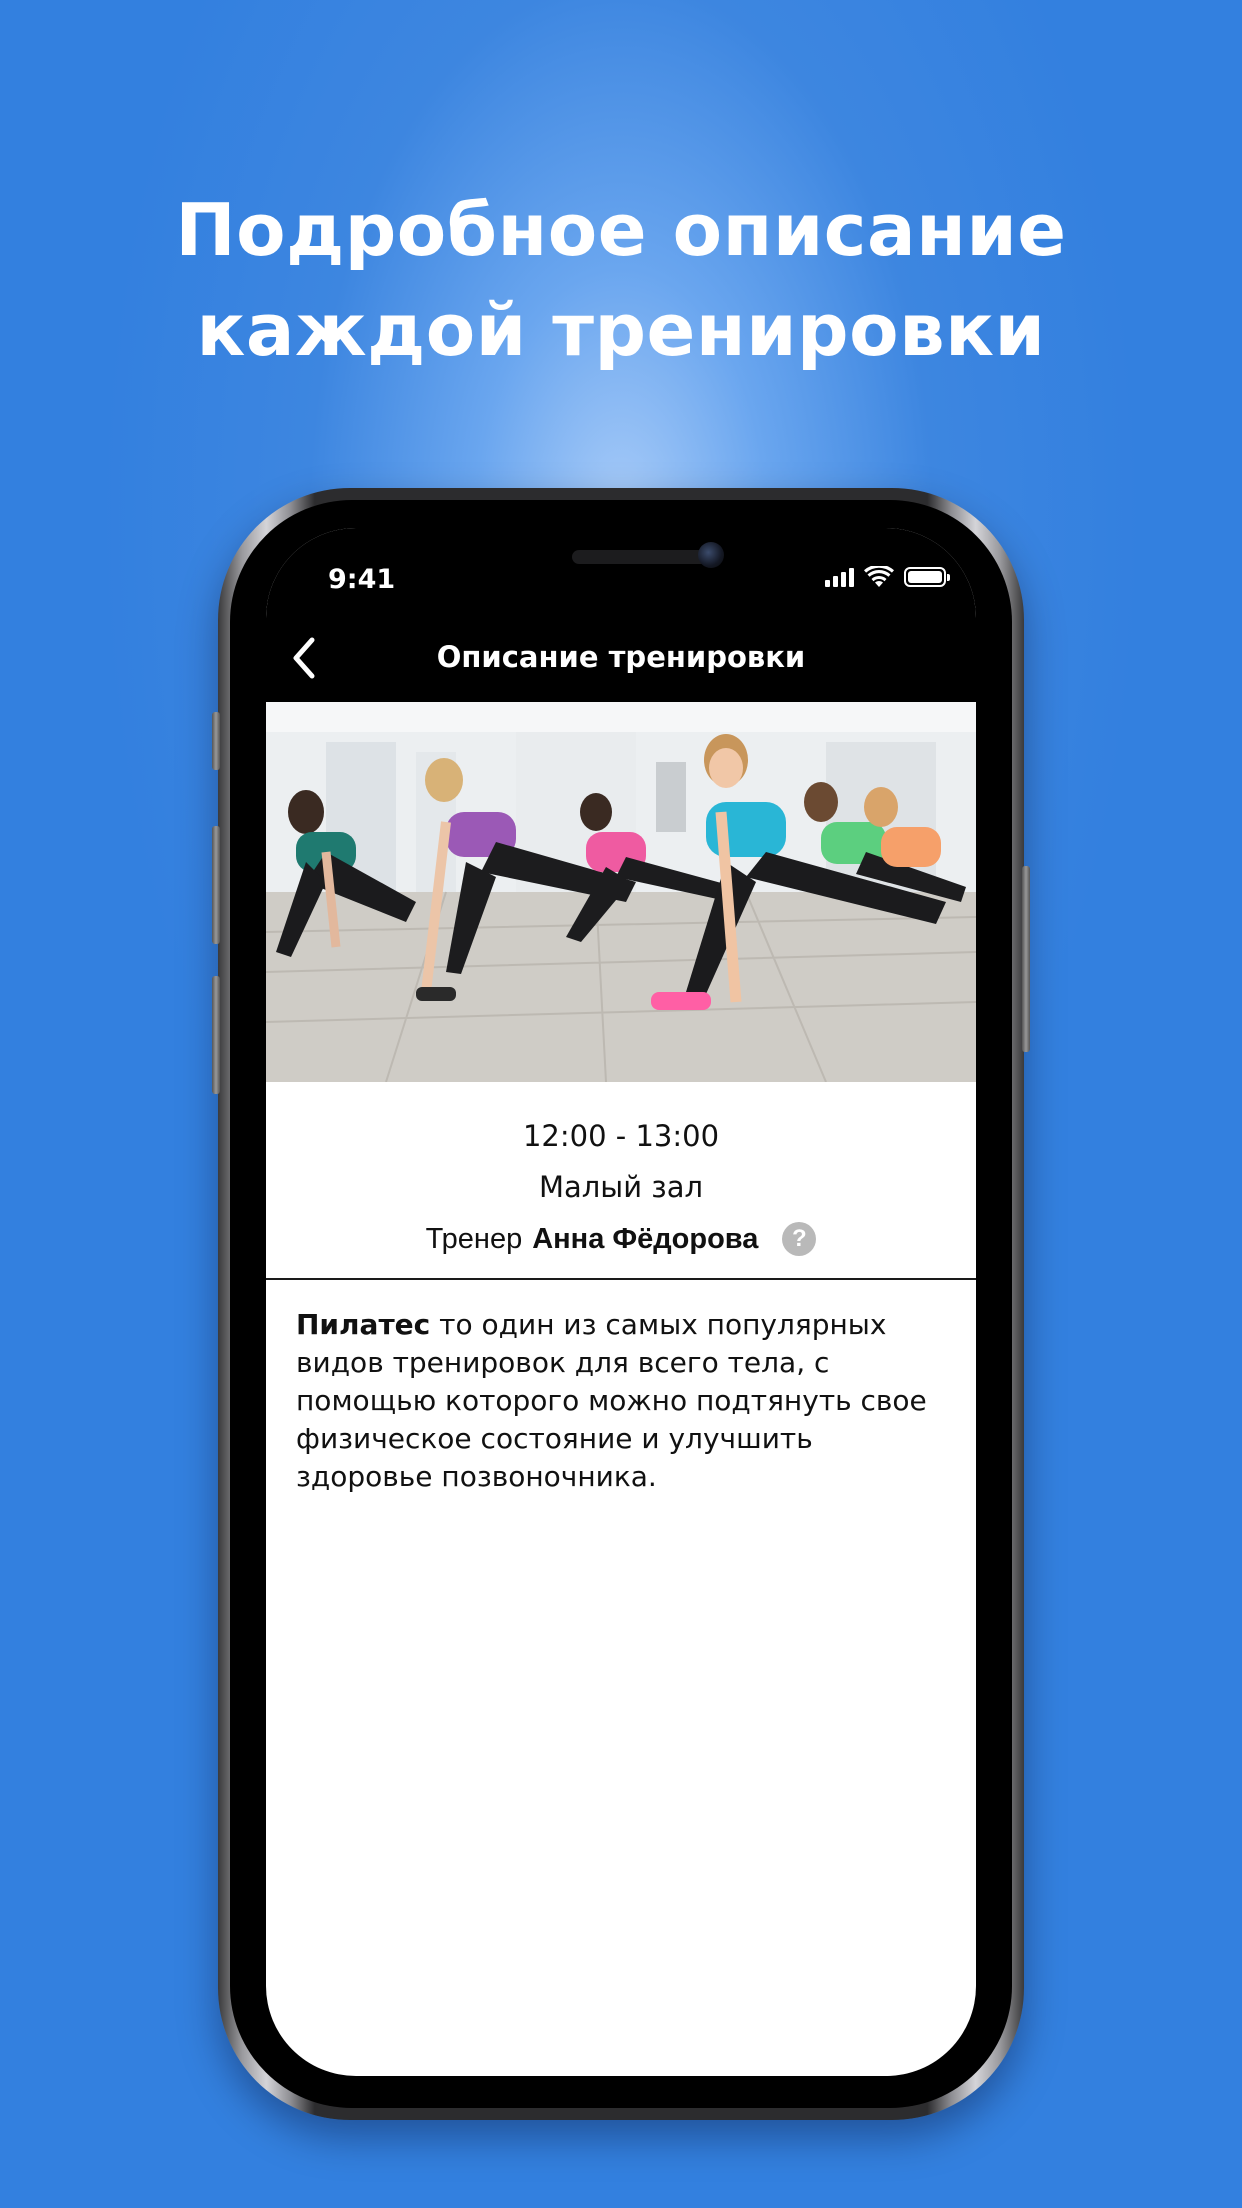 This screenshot has height=2208, width=1242. Describe the element at coordinates (474, 1239) in the screenshot. I see `trainer-label: Тренер` at that location.